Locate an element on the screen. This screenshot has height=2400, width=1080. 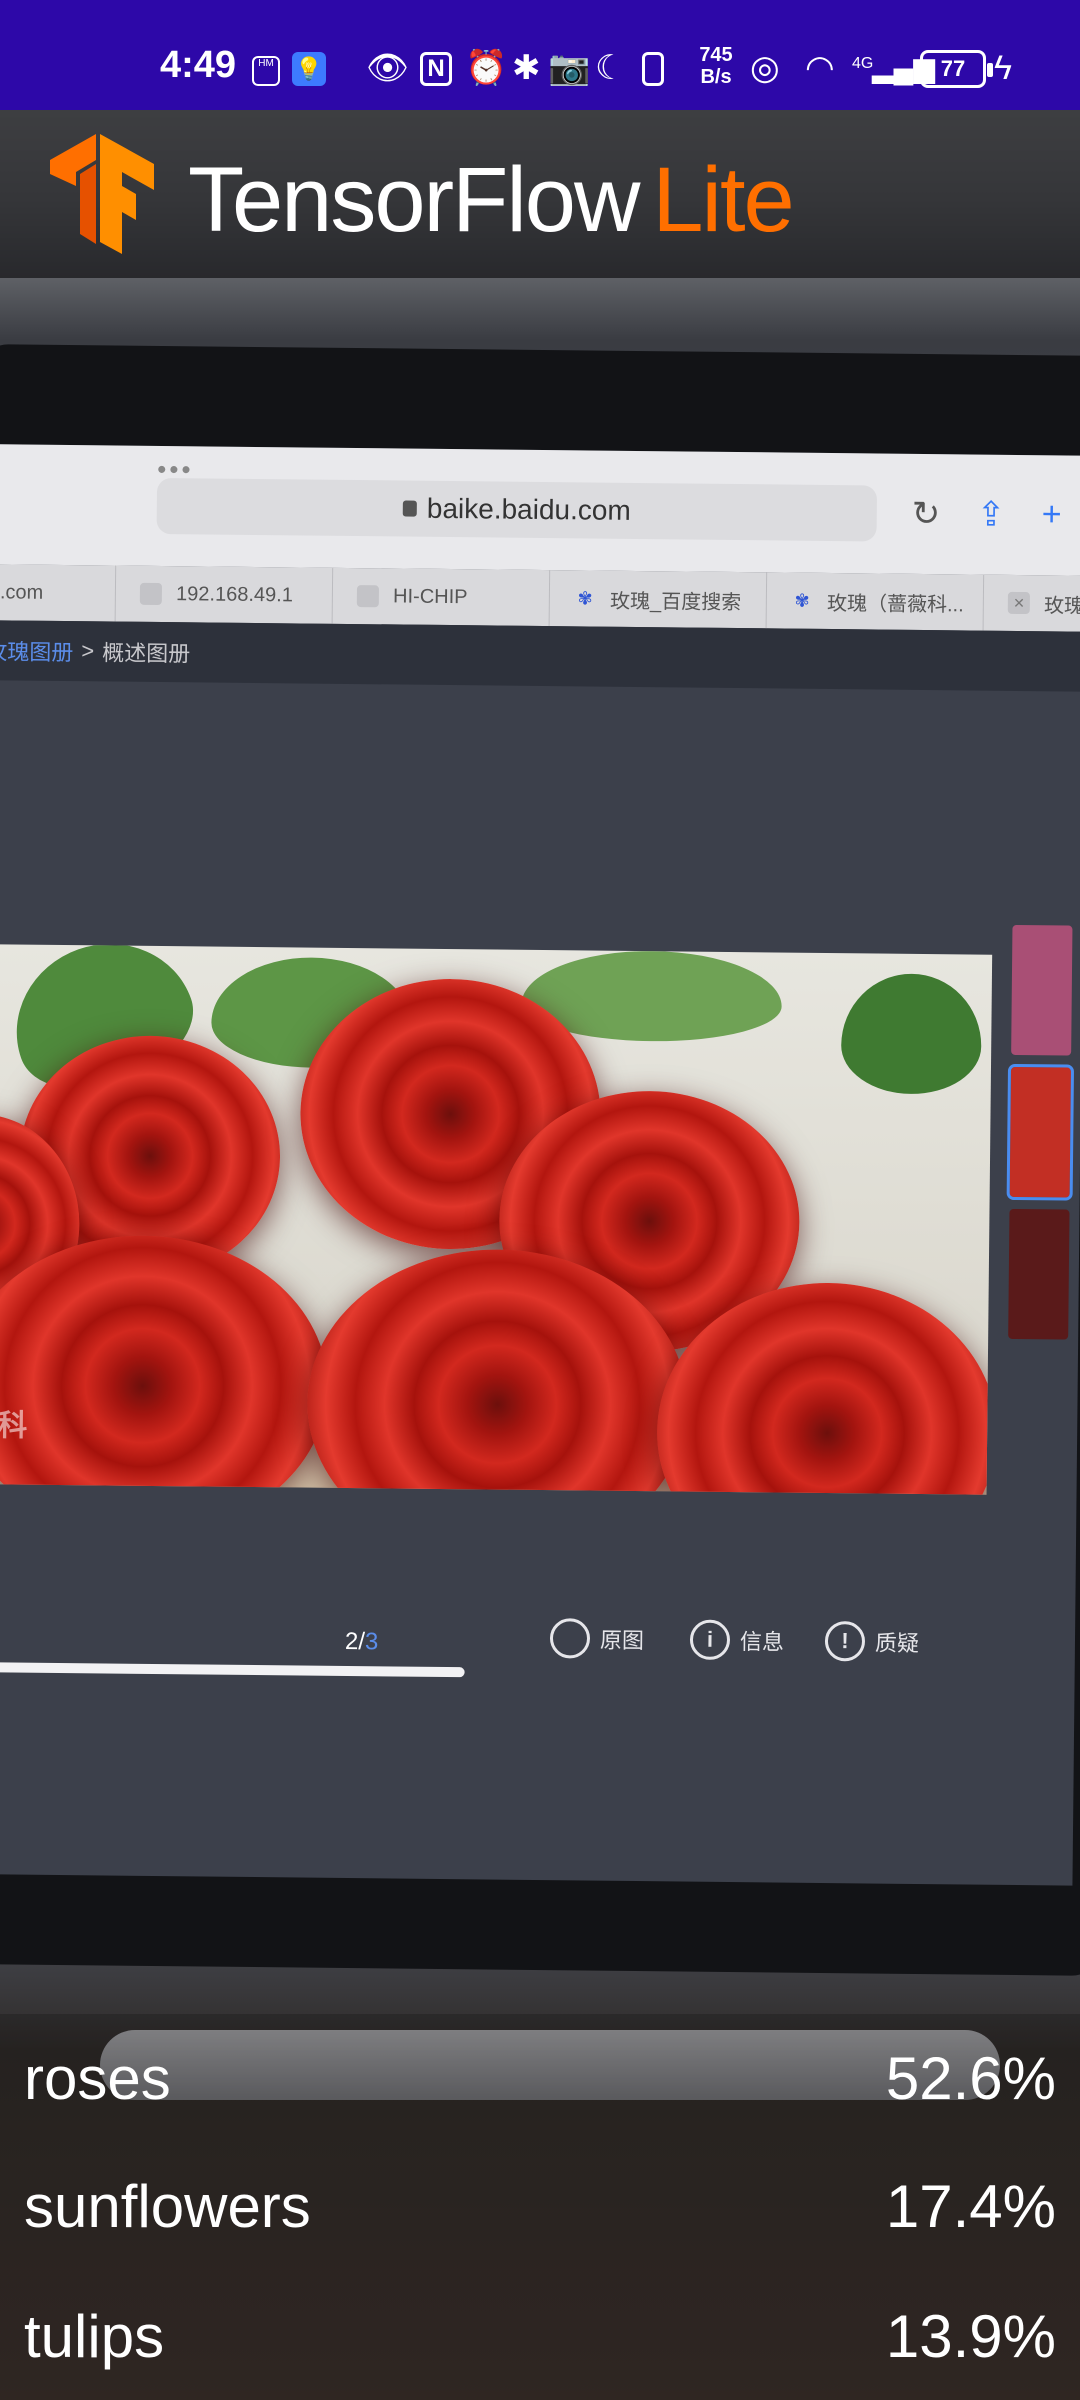
battery-level: 77 is located at coordinates (953, 68).